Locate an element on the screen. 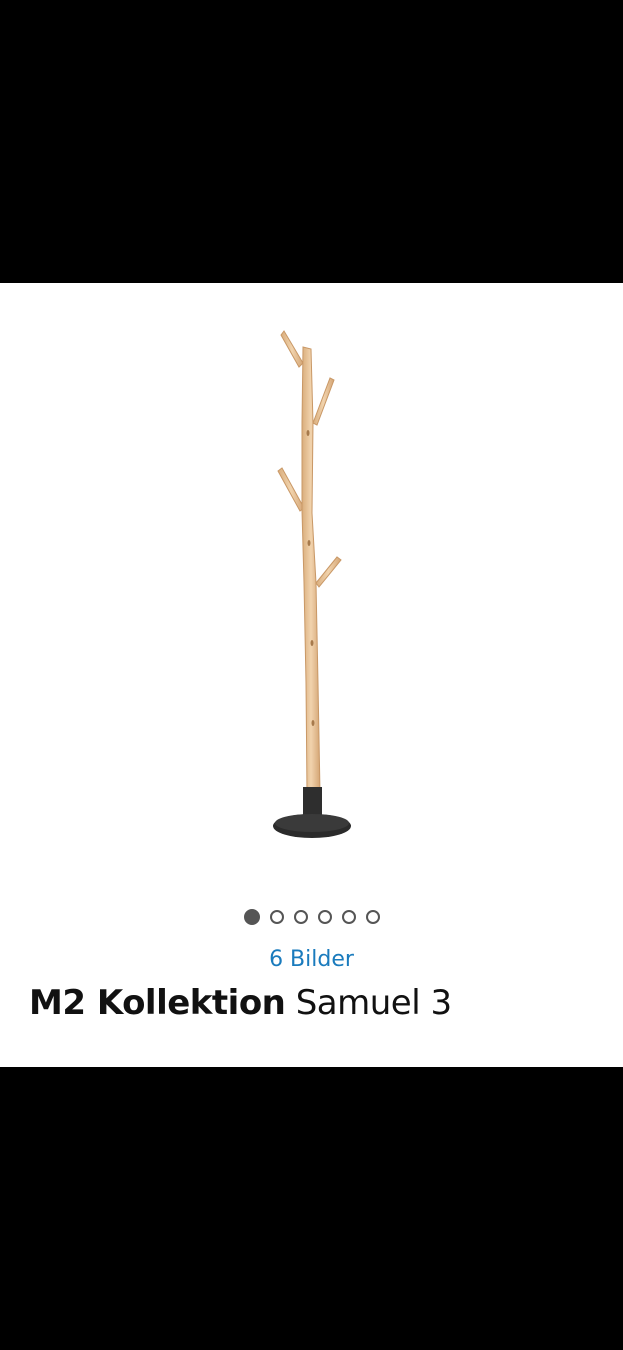  product-model: Samuel 3 is located at coordinates (373, 1003).